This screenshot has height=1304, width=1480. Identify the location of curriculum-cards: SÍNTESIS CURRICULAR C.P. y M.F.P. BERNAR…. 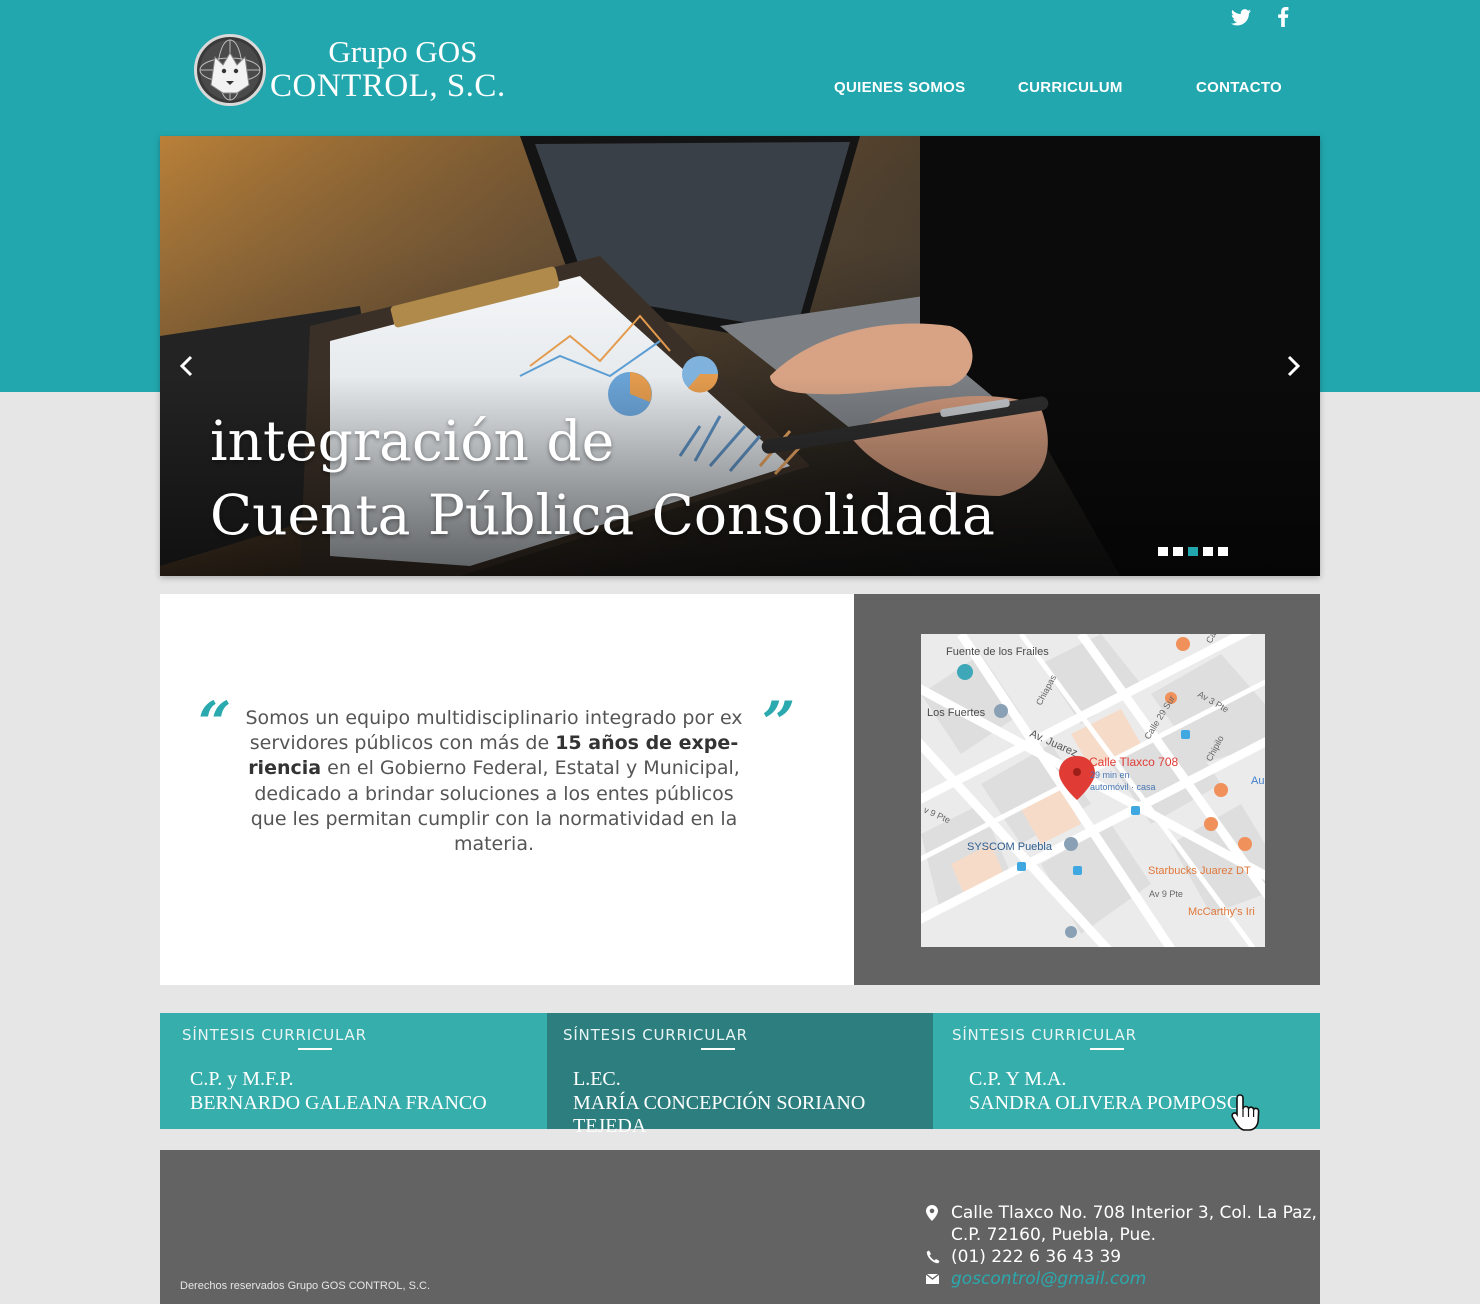
(740, 1075).